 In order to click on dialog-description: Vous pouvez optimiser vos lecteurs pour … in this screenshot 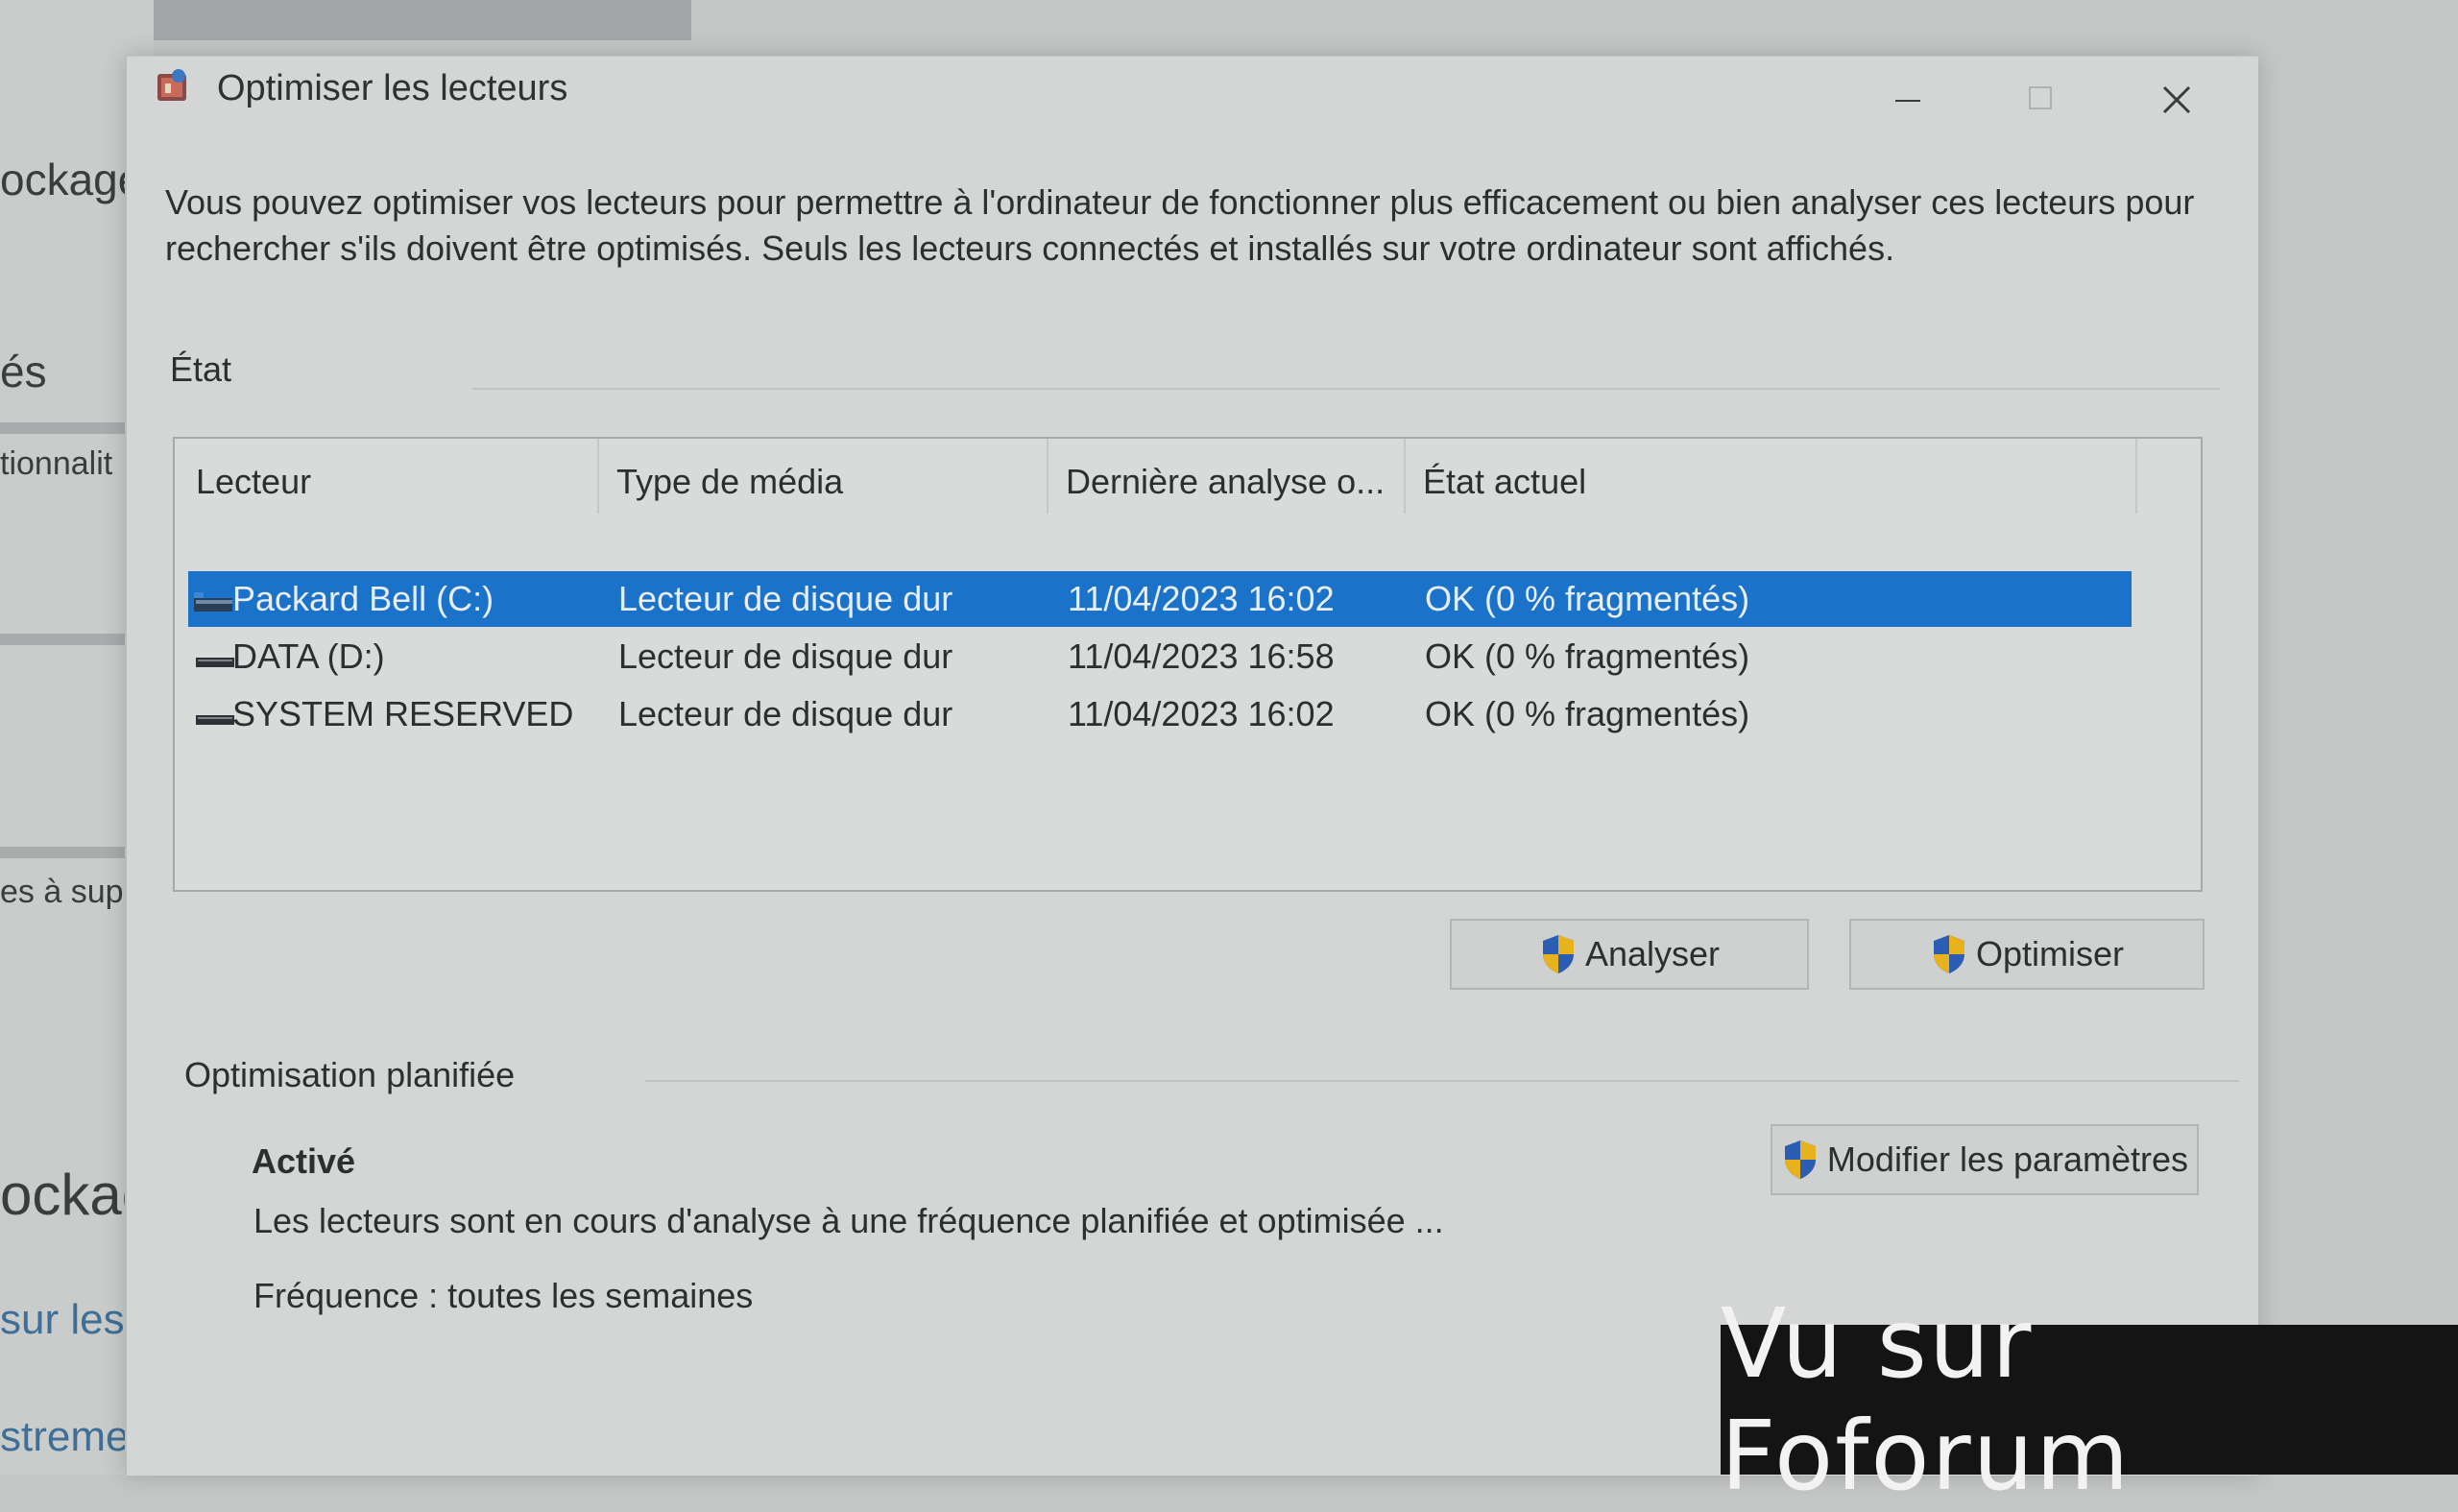, I will do `click(1180, 225)`.